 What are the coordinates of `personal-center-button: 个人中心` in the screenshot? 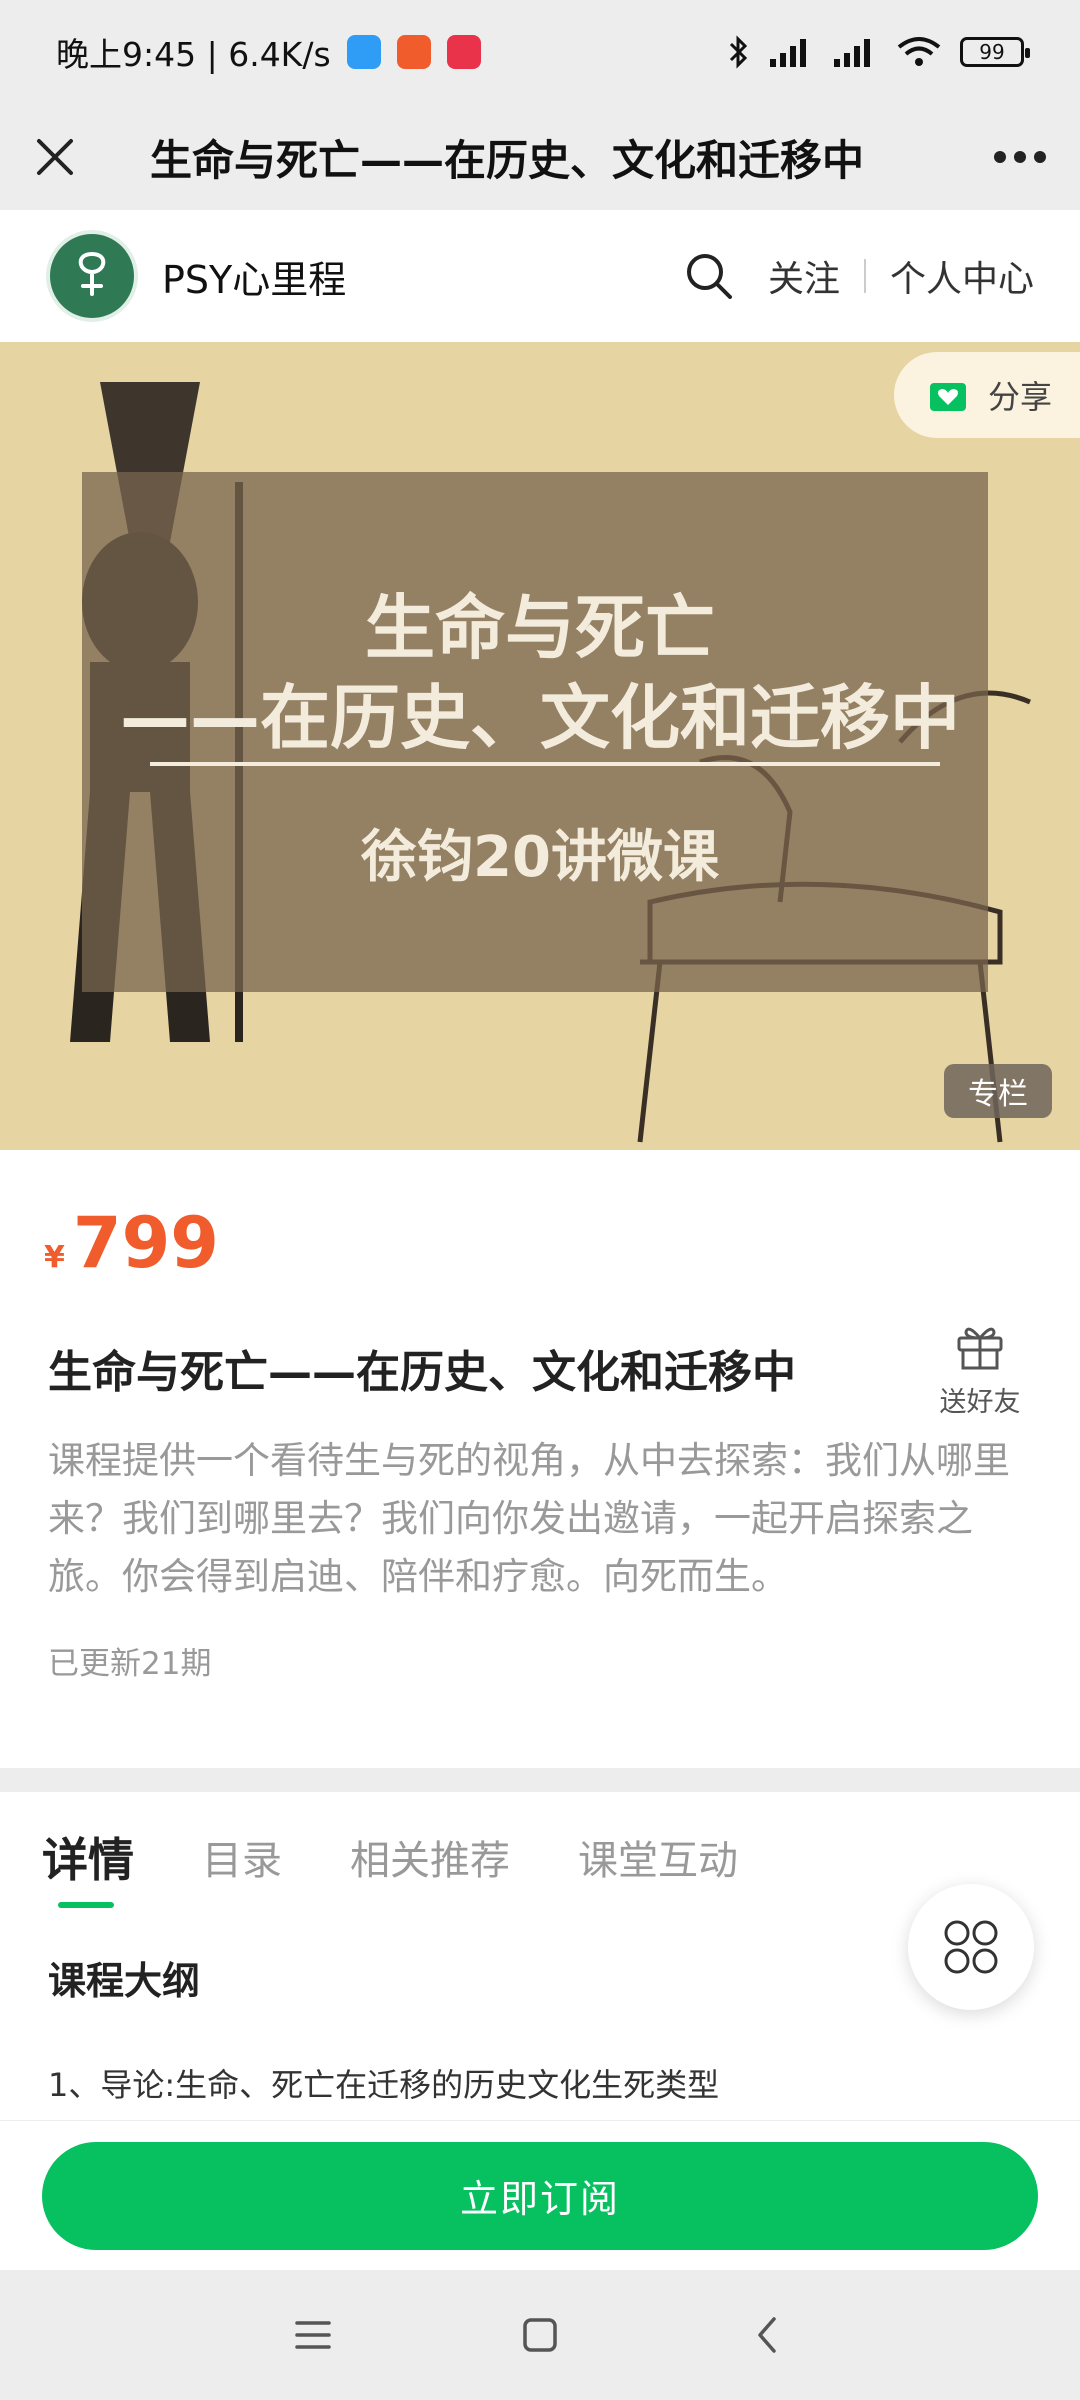 It's located at (962, 276).